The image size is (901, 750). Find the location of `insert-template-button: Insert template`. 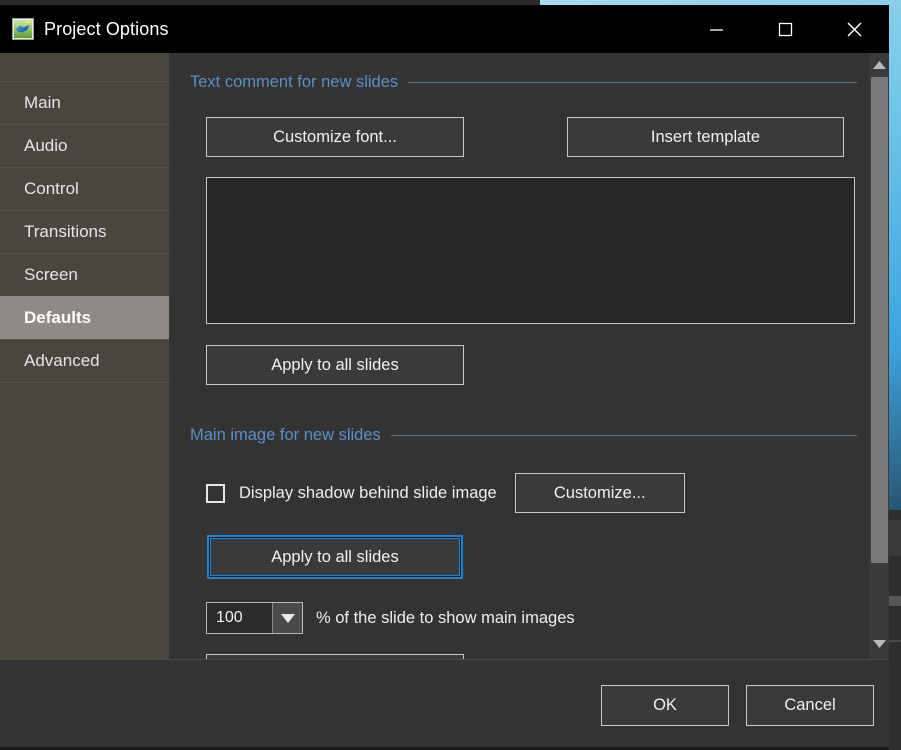

insert-template-button: Insert template is located at coordinates (705, 137).